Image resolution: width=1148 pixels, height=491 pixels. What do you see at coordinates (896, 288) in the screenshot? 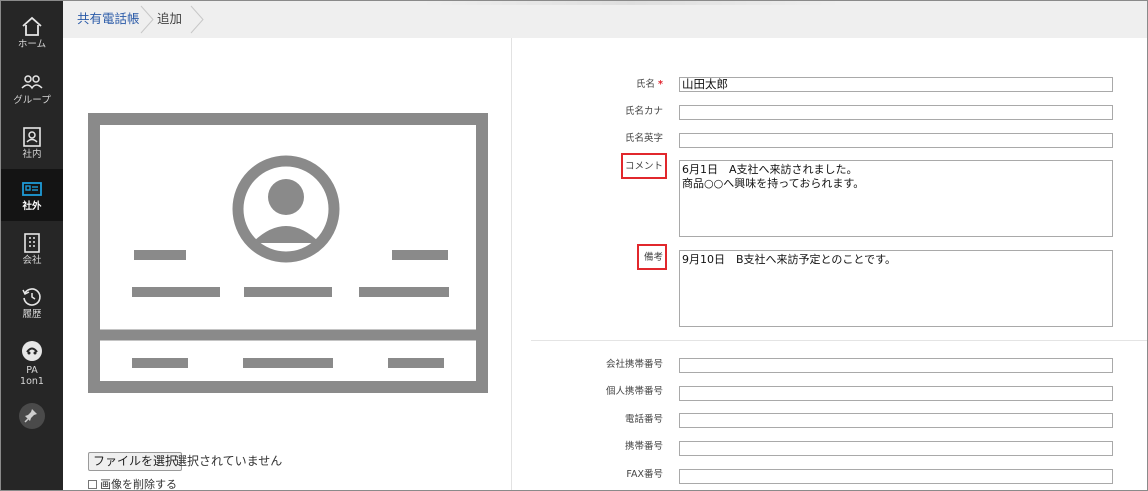
I see `remarks-textarea: 9月10日 B支社へ来訪予定とのことです。` at bounding box center [896, 288].